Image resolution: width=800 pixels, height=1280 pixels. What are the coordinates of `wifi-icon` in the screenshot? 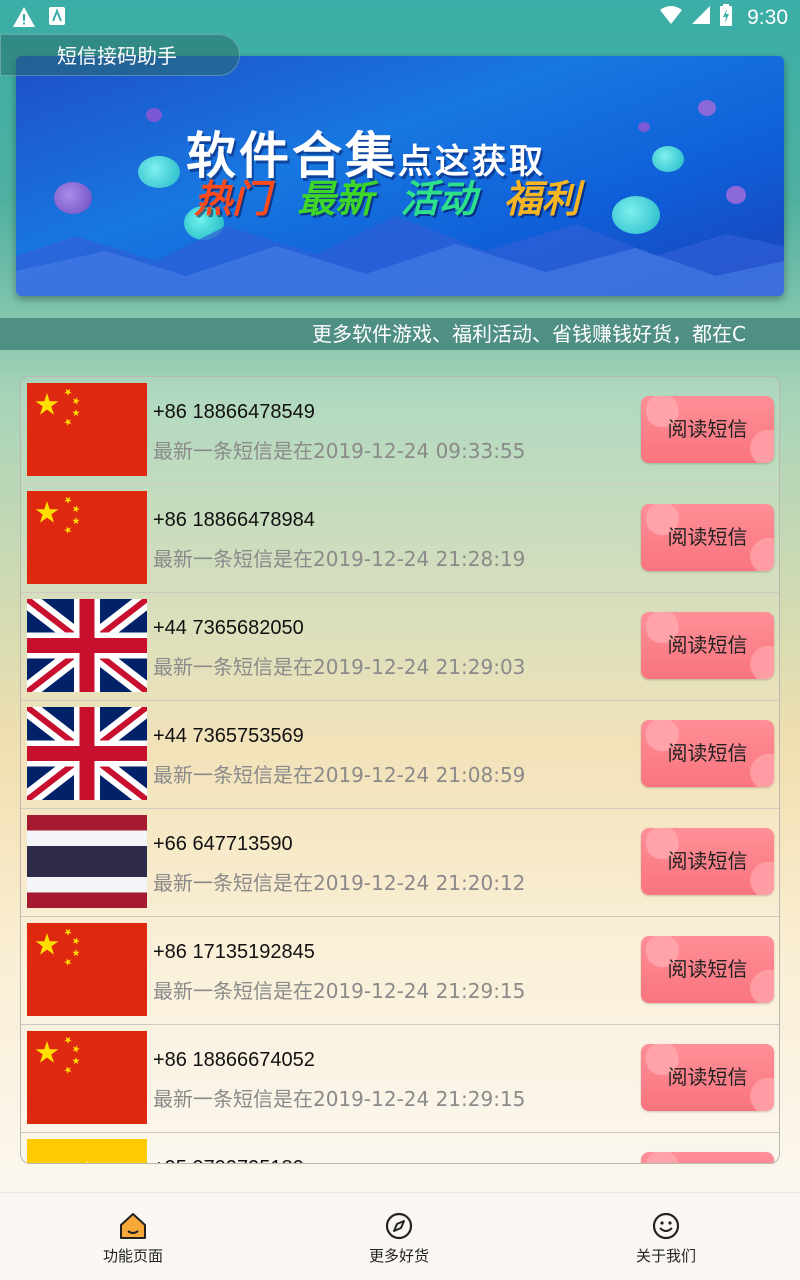 It's located at (671, 17).